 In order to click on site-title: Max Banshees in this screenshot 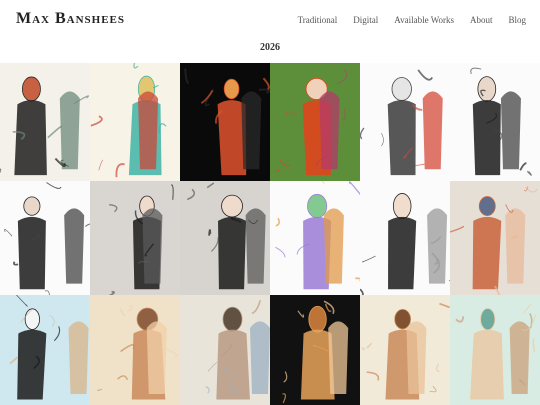, I will do `click(70, 19)`.